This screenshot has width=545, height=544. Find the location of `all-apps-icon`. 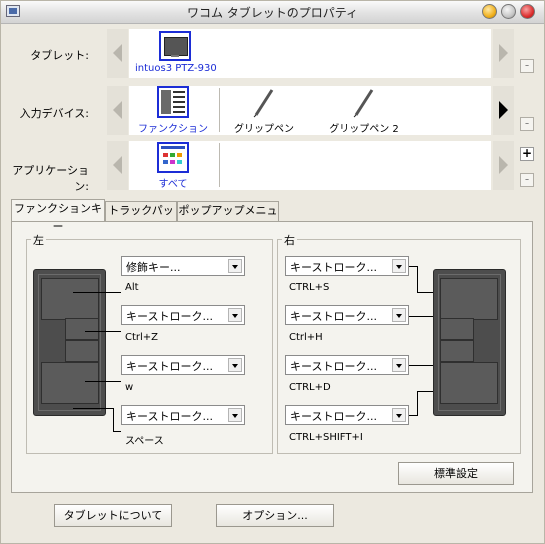

all-apps-icon is located at coordinates (173, 157).